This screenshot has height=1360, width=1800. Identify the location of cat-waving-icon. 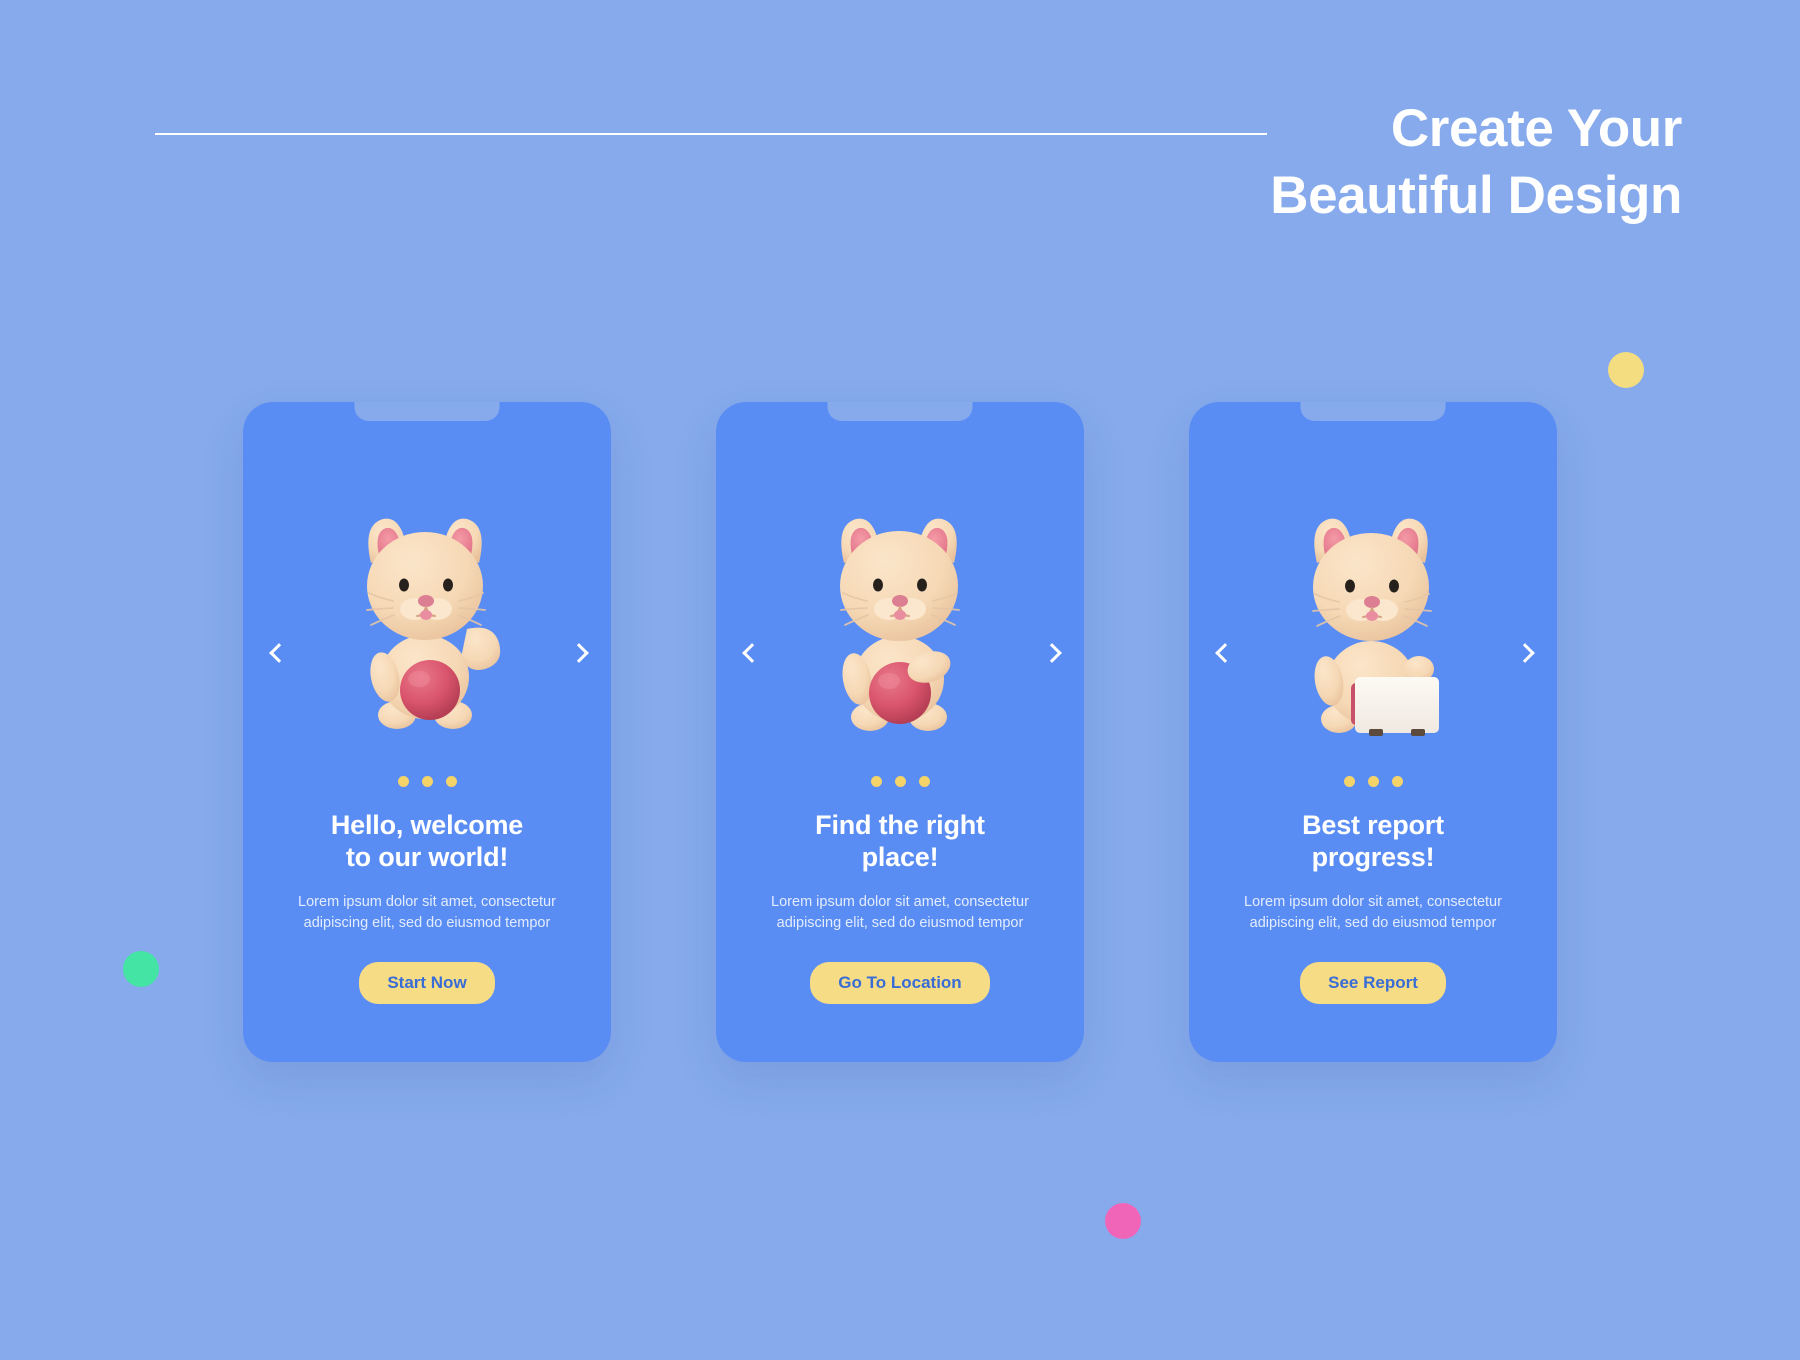
(433, 623).